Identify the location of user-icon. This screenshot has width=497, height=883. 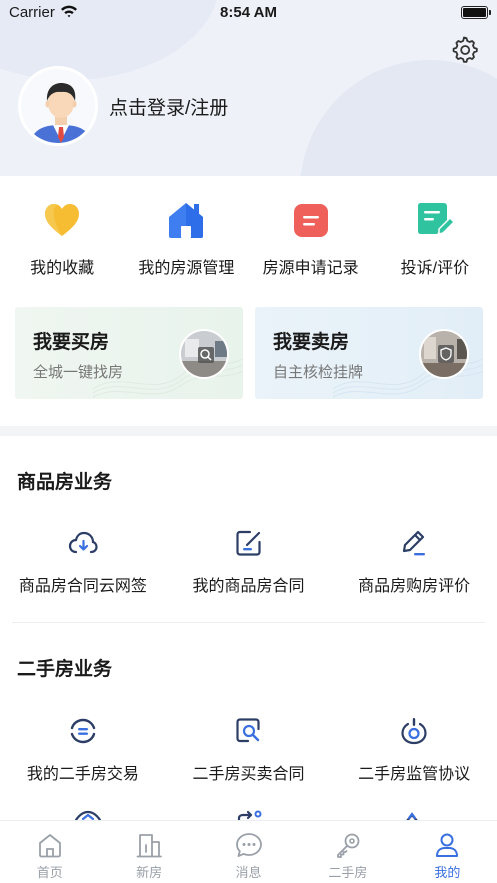
(447, 845).